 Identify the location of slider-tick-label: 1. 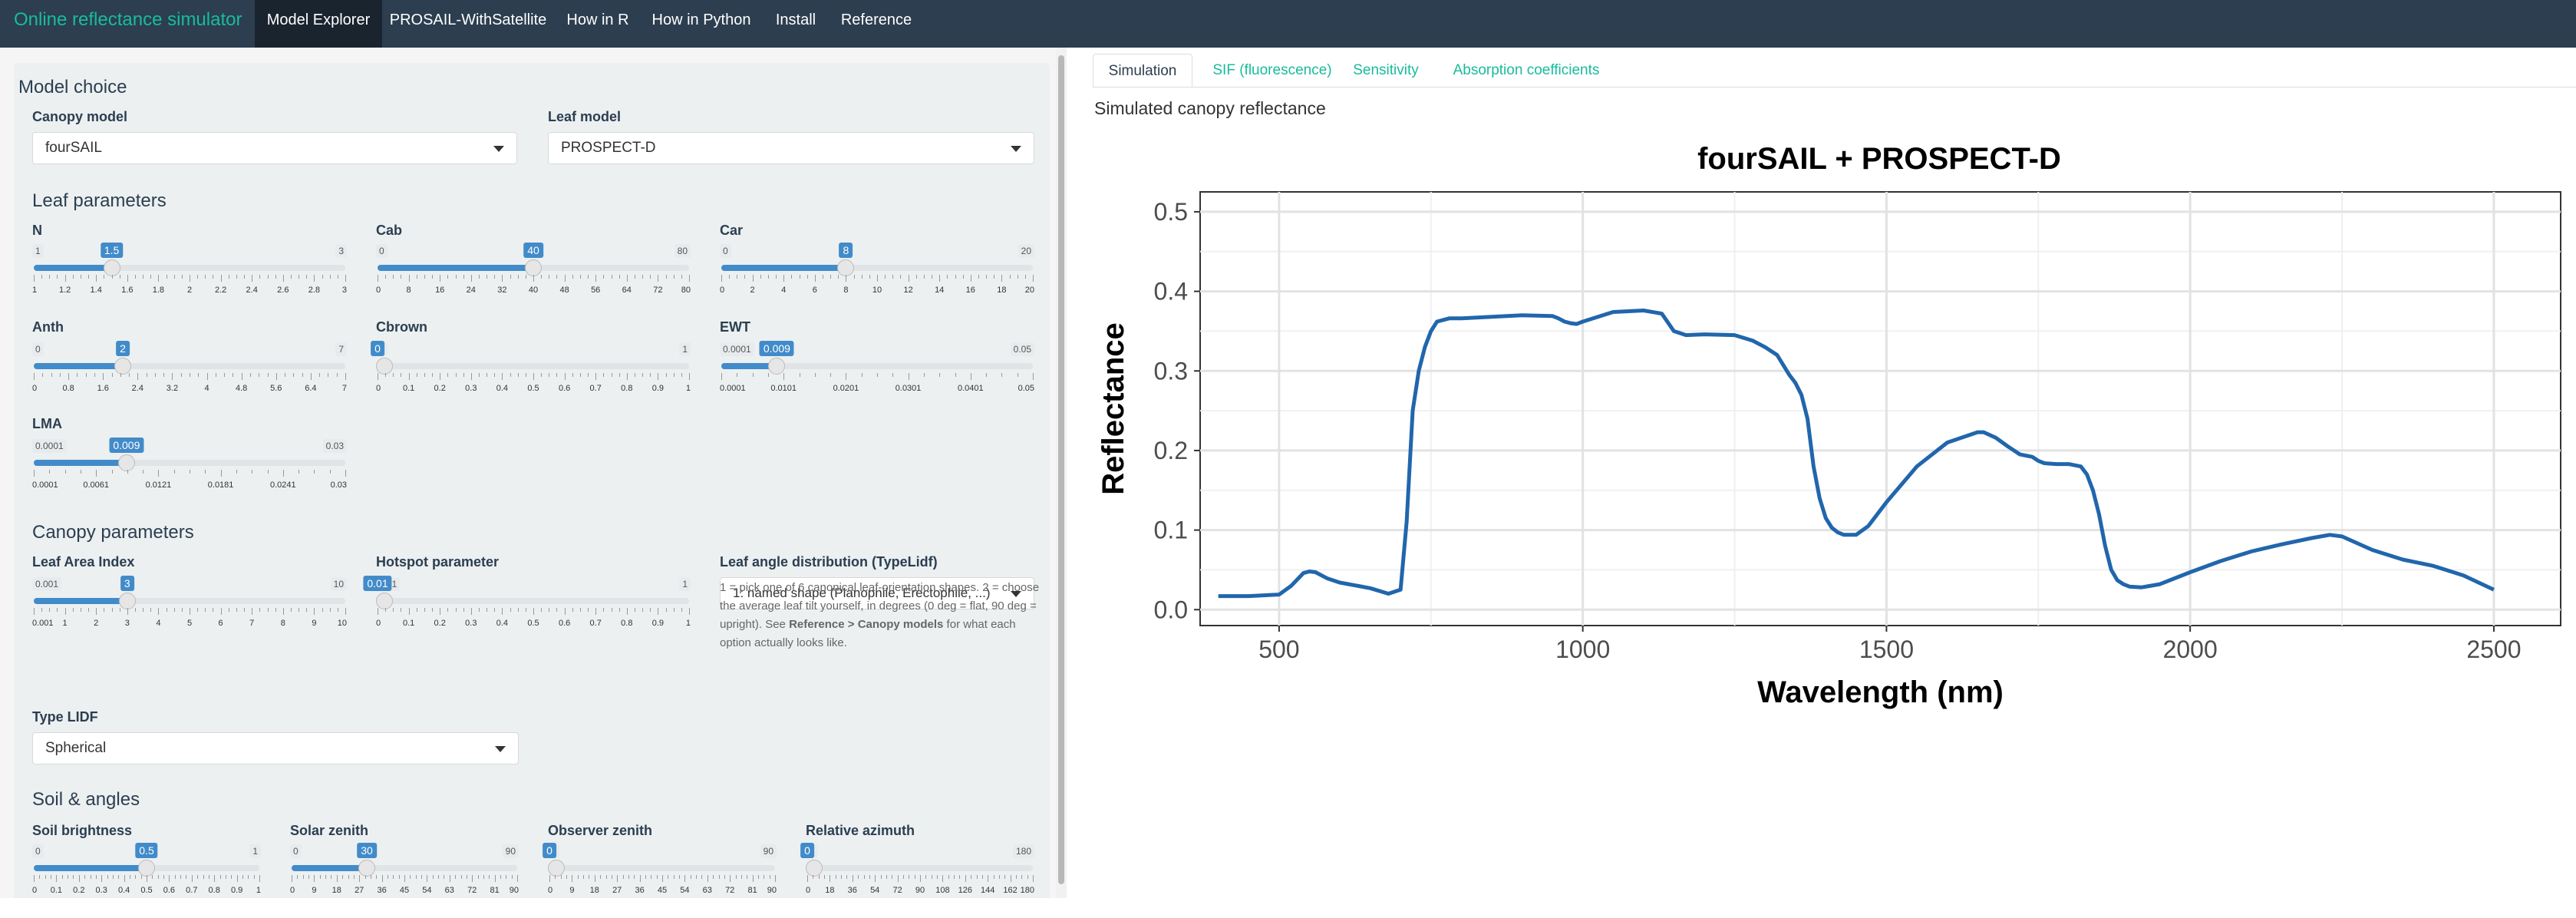
(688, 388).